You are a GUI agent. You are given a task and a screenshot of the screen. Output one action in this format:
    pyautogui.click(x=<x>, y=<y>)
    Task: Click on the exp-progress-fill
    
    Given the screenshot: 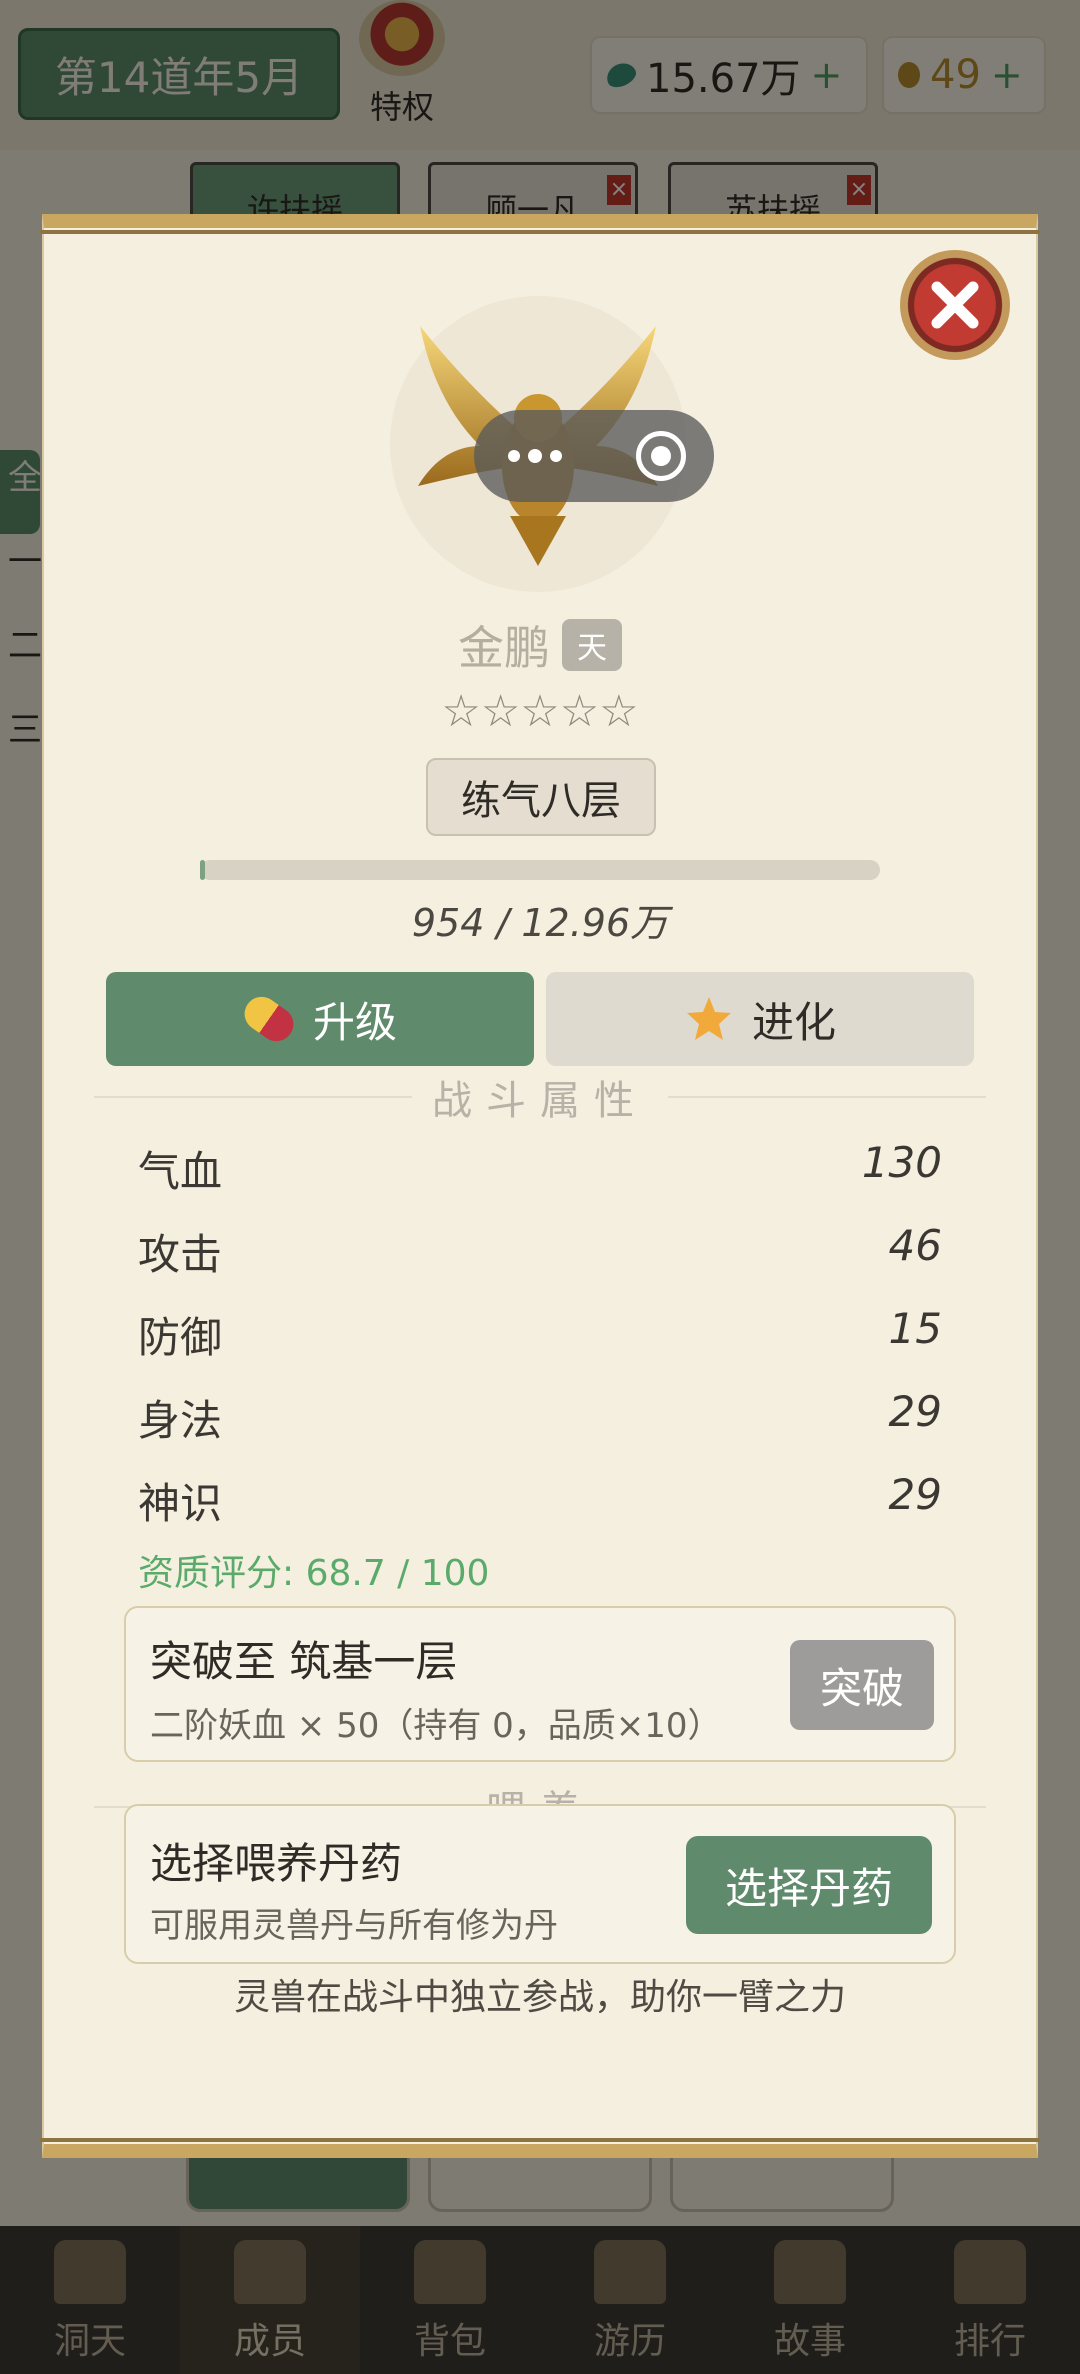 What is the action you would take?
    pyautogui.click(x=203, y=870)
    